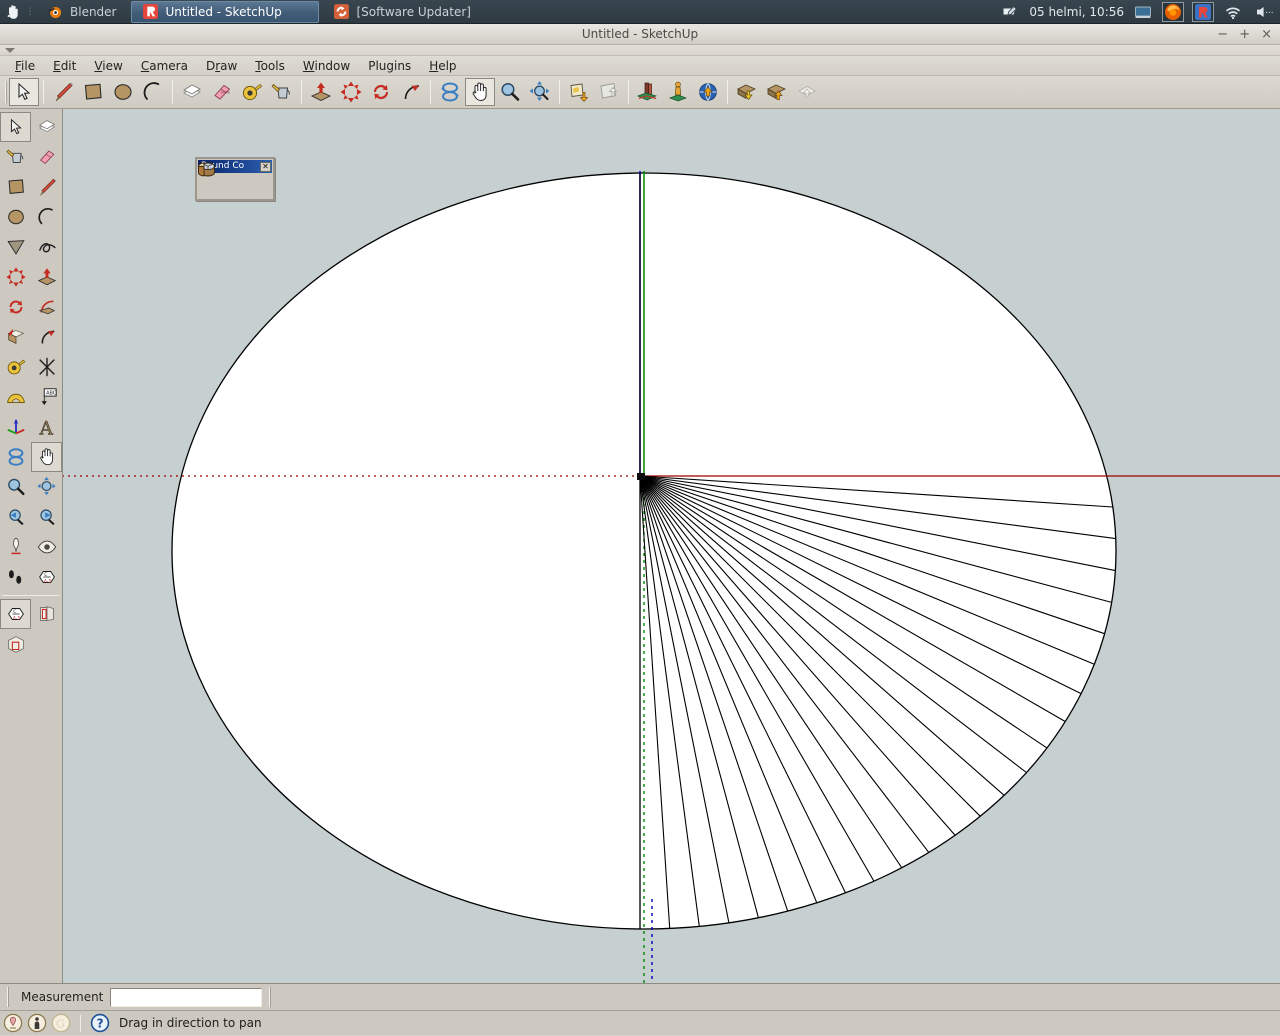 The height and width of the screenshot is (1036, 1280). I want to click on select-tool-button, so click(24, 92).